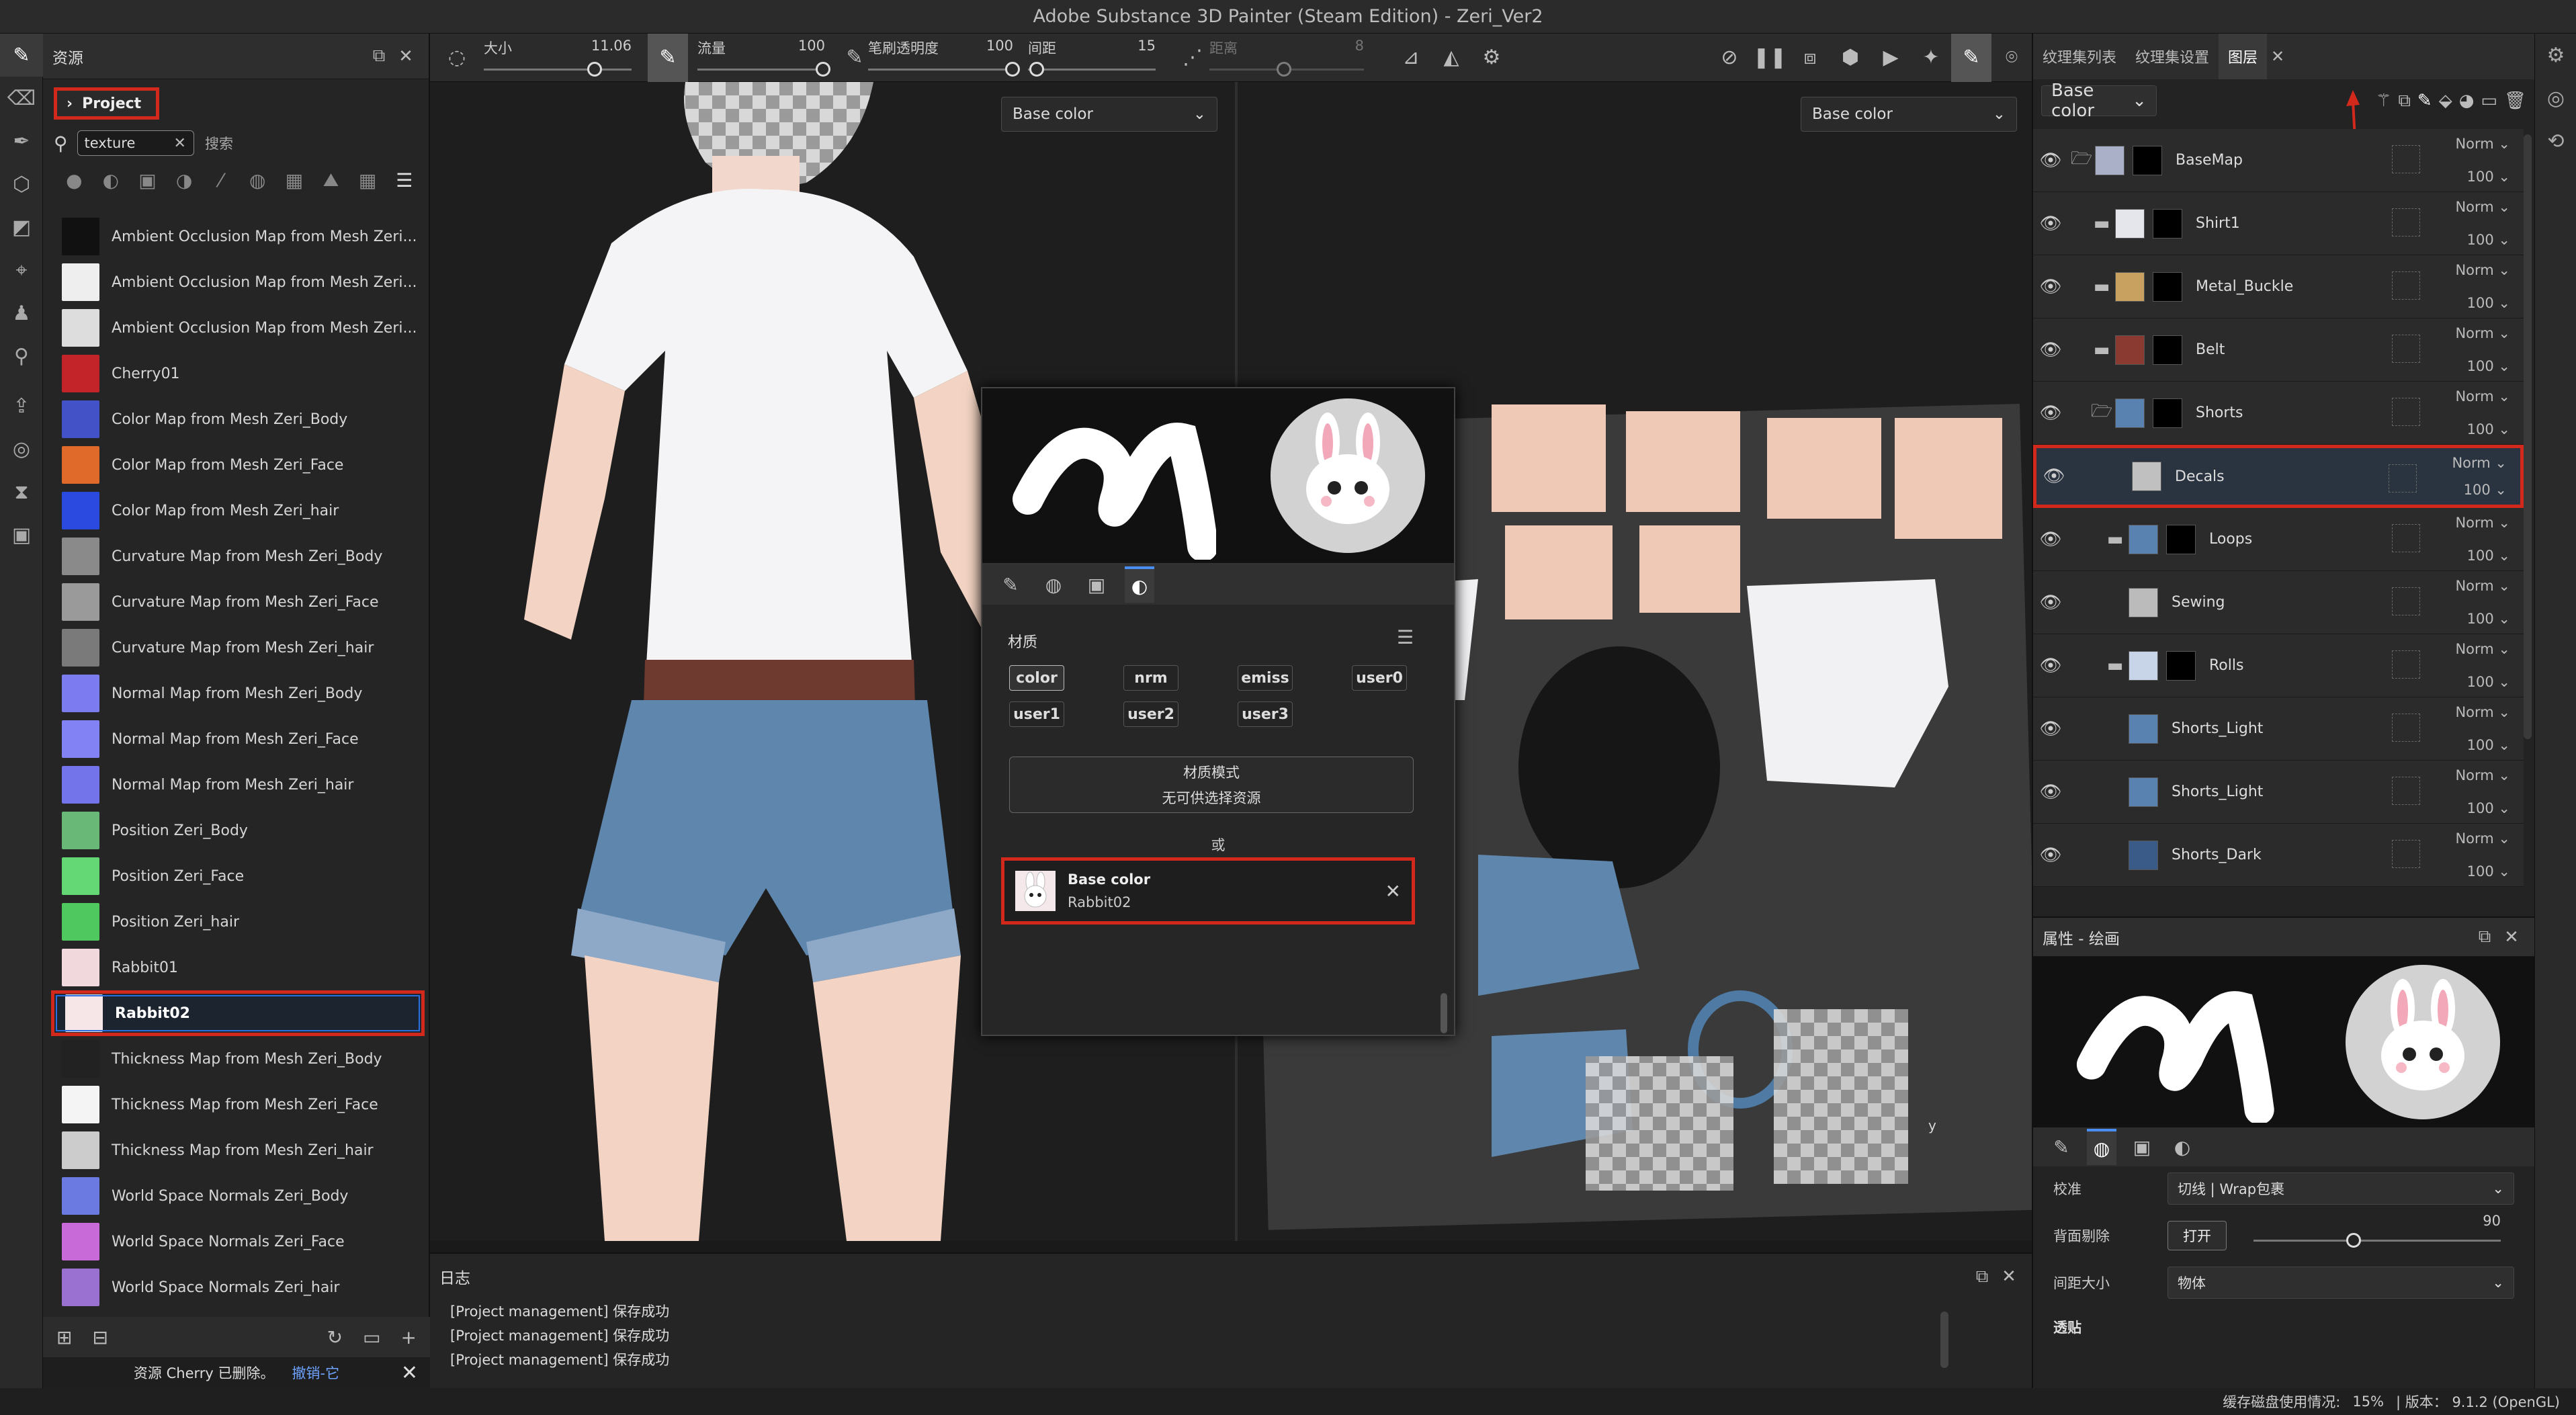  I want to click on folder-icon: 🗁, so click(2081, 160).